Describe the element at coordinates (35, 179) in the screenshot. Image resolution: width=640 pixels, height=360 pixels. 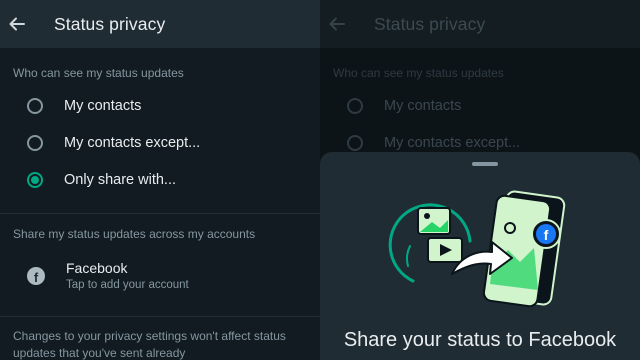
I see `radio-button-selected` at that location.